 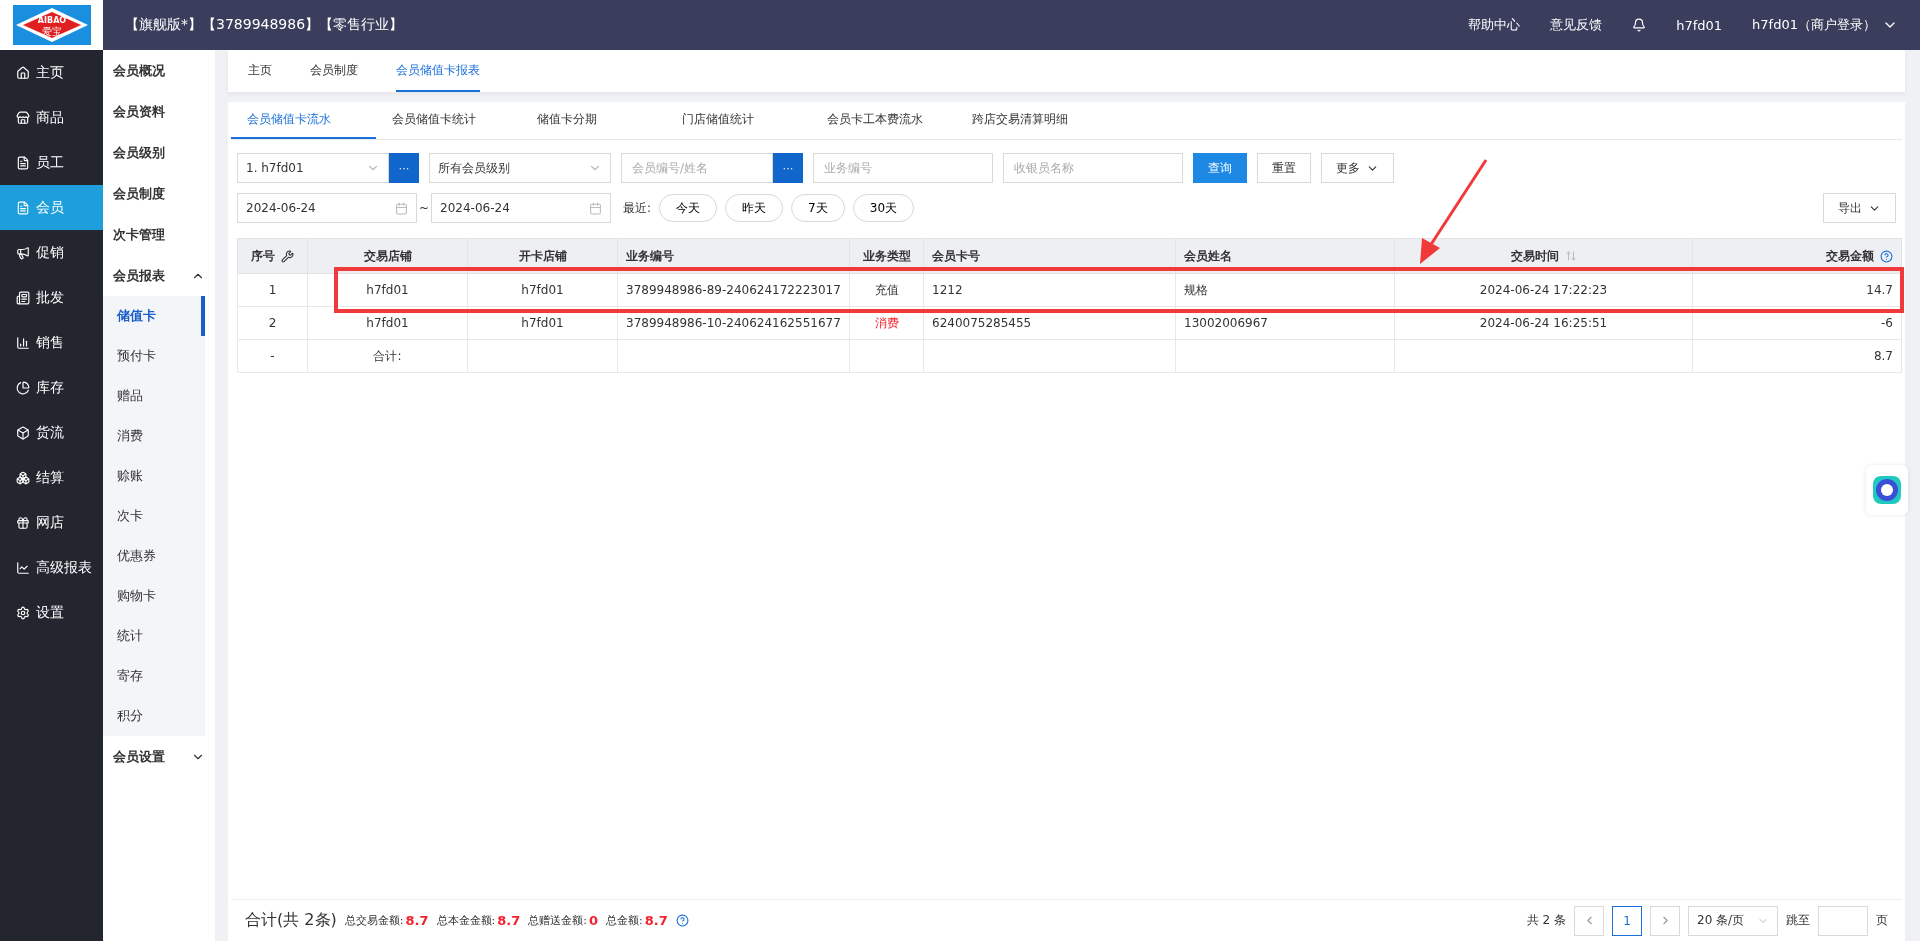 I want to click on column-header: 序号, so click(x=272, y=256).